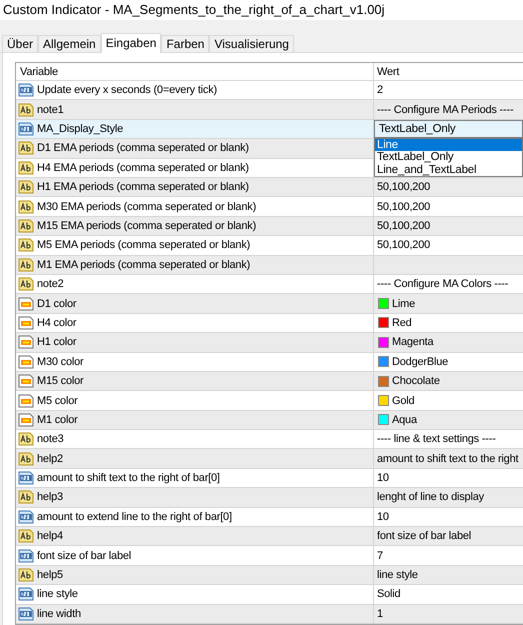 The height and width of the screenshot is (625, 523). I want to click on value-text: amount to shift text to the right, so click(447, 458).